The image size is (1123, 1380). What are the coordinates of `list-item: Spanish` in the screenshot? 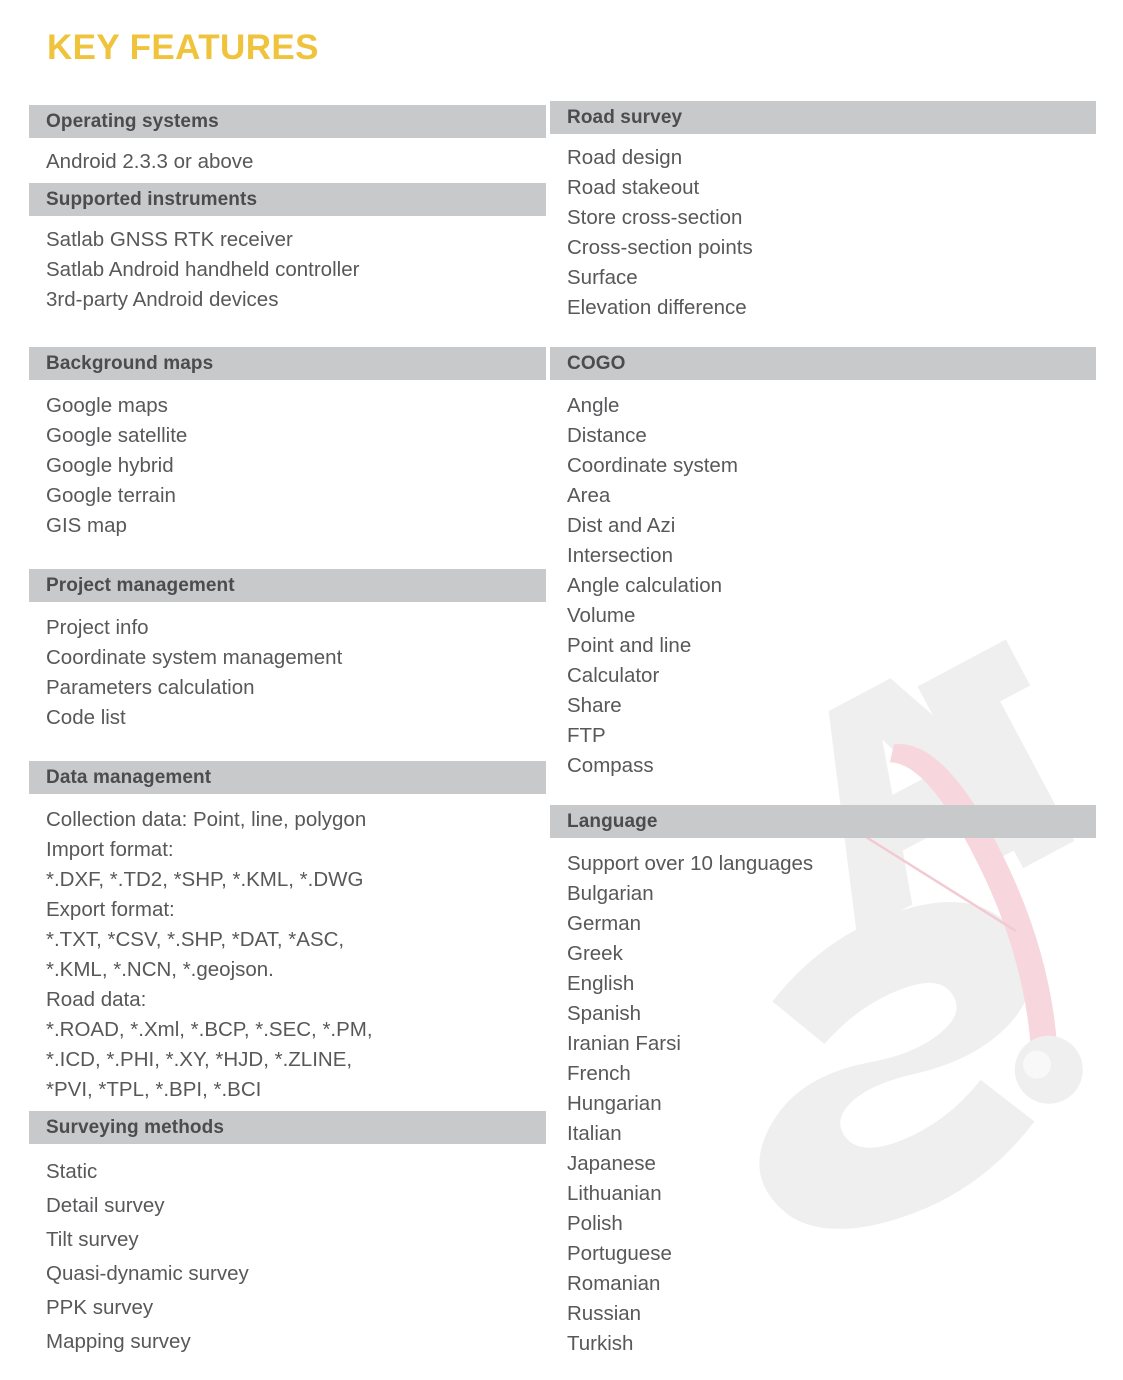 It's located at (604, 1013).